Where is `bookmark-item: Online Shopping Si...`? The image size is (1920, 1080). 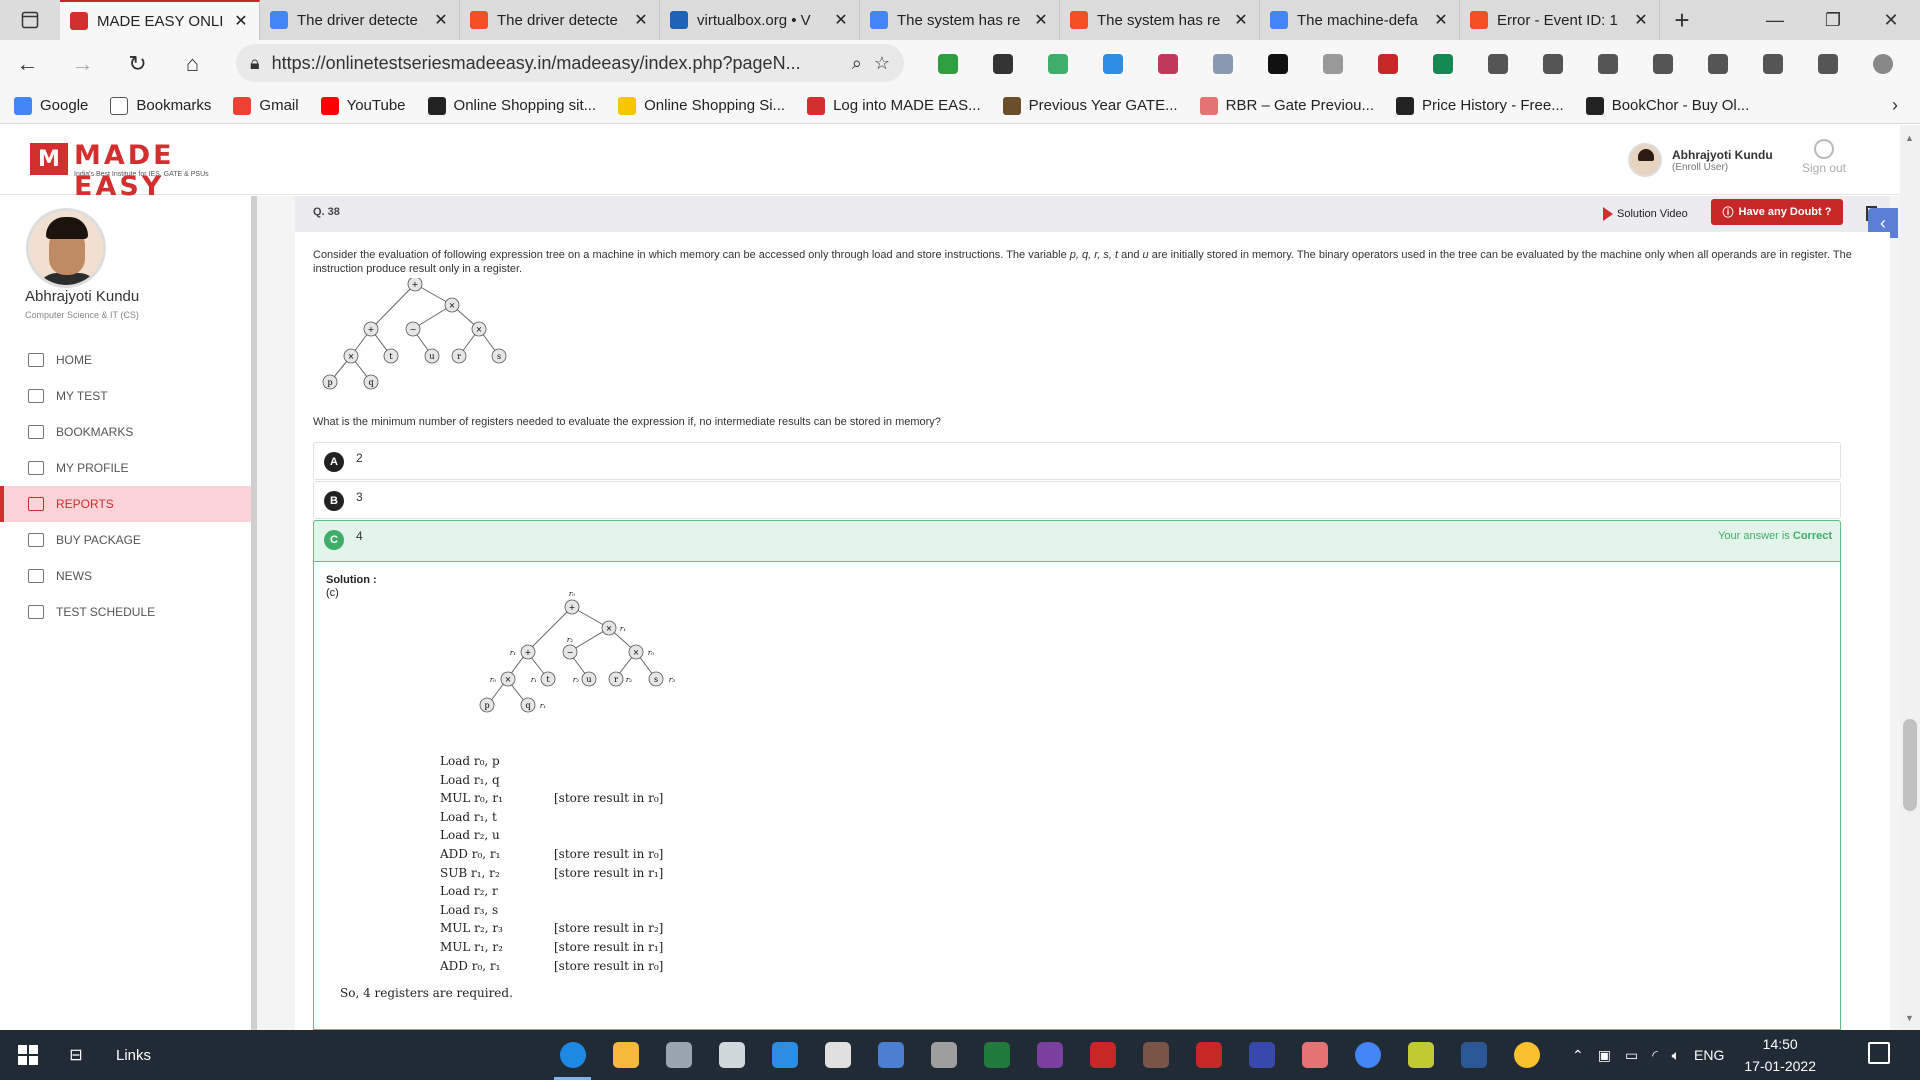 bookmark-item: Online Shopping Si... is located at coordinates (701, 105).